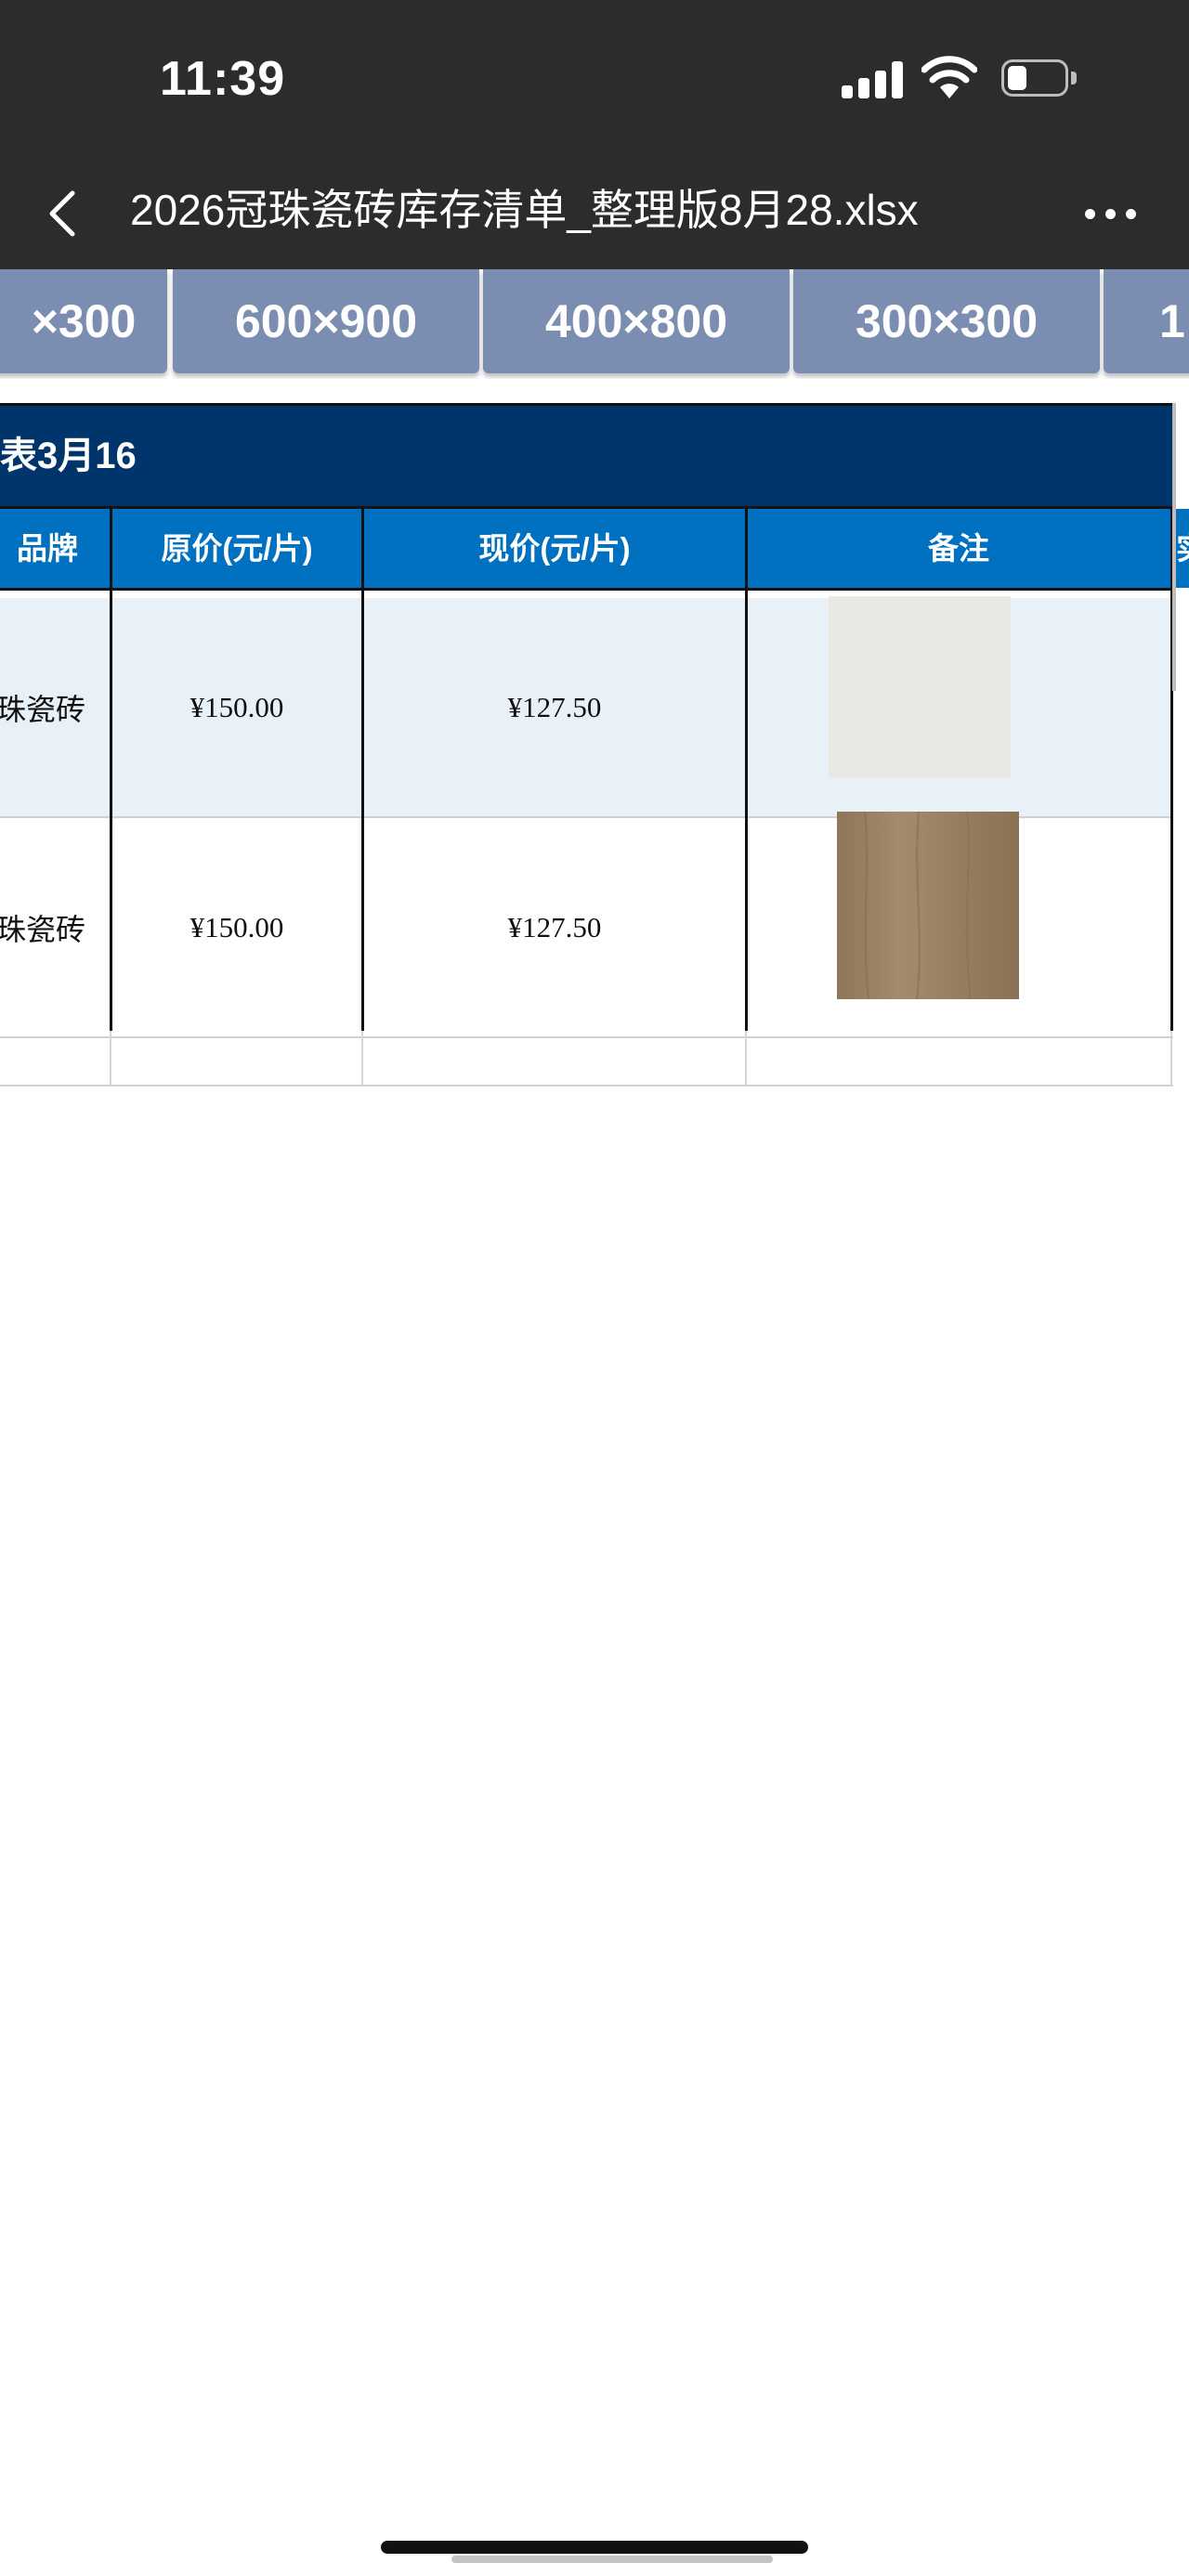 The image size is (1189, 2576). Describe the element at coordinates (68, 456) in the screenshot. I see `sheet-title: 表3月16` at that location.